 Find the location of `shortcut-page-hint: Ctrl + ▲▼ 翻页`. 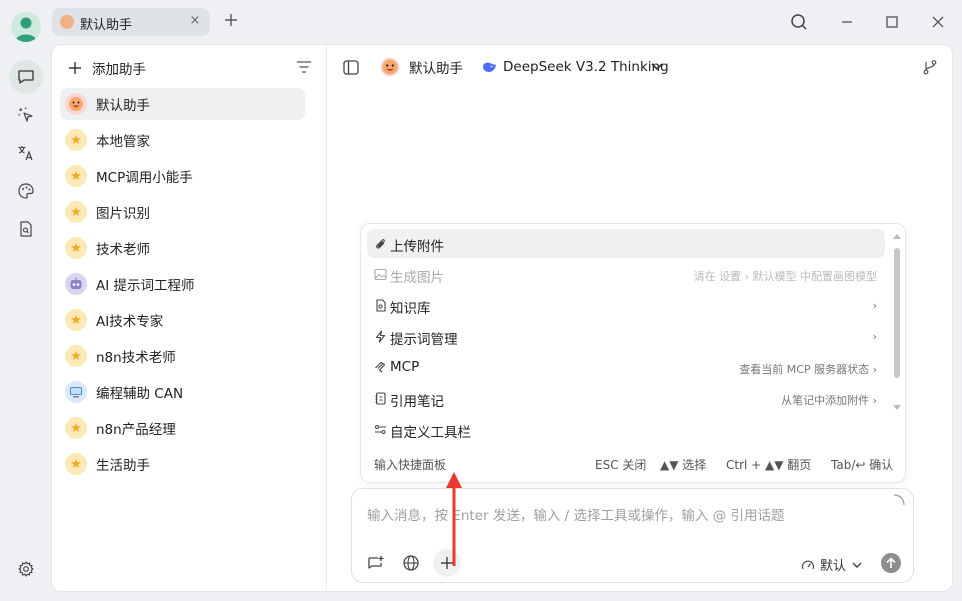

shortcut-page-hint: Ctrl + ▲▼ 翻页 is located at coordinates (769, 465).